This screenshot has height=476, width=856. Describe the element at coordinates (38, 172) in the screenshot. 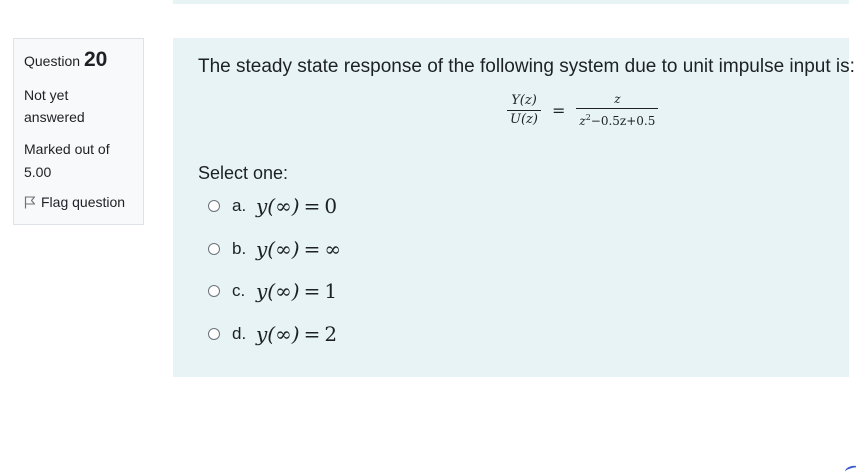

I see `question-grade-line2: 5.00` at that location.